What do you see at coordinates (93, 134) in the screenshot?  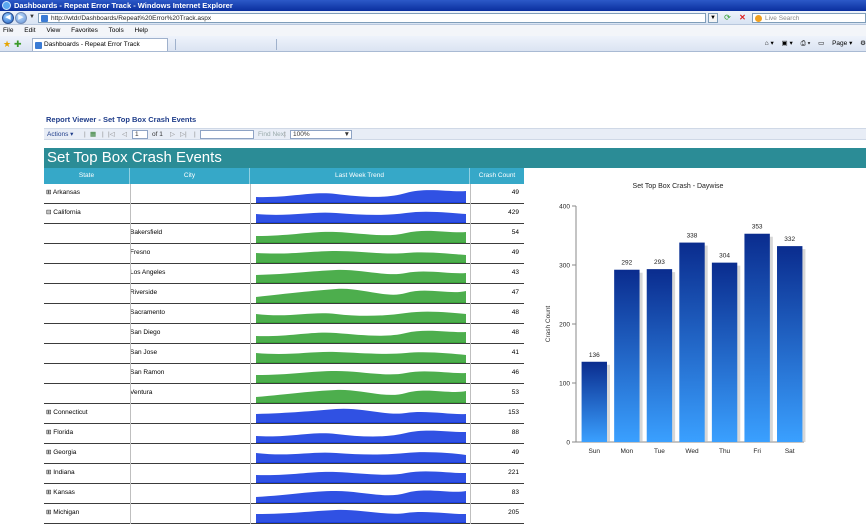 I see `export-icon: ▦` at bounding box center [93, 134].